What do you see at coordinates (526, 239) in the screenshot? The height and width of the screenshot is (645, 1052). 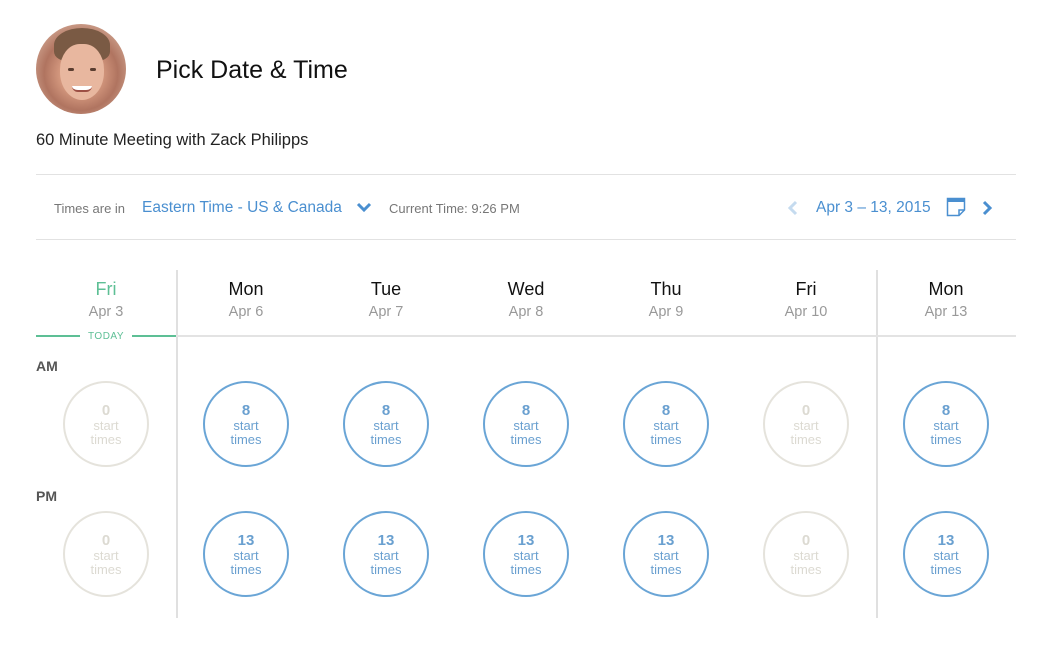 I see `divider-toolbar` at bounding box center [526, 239].